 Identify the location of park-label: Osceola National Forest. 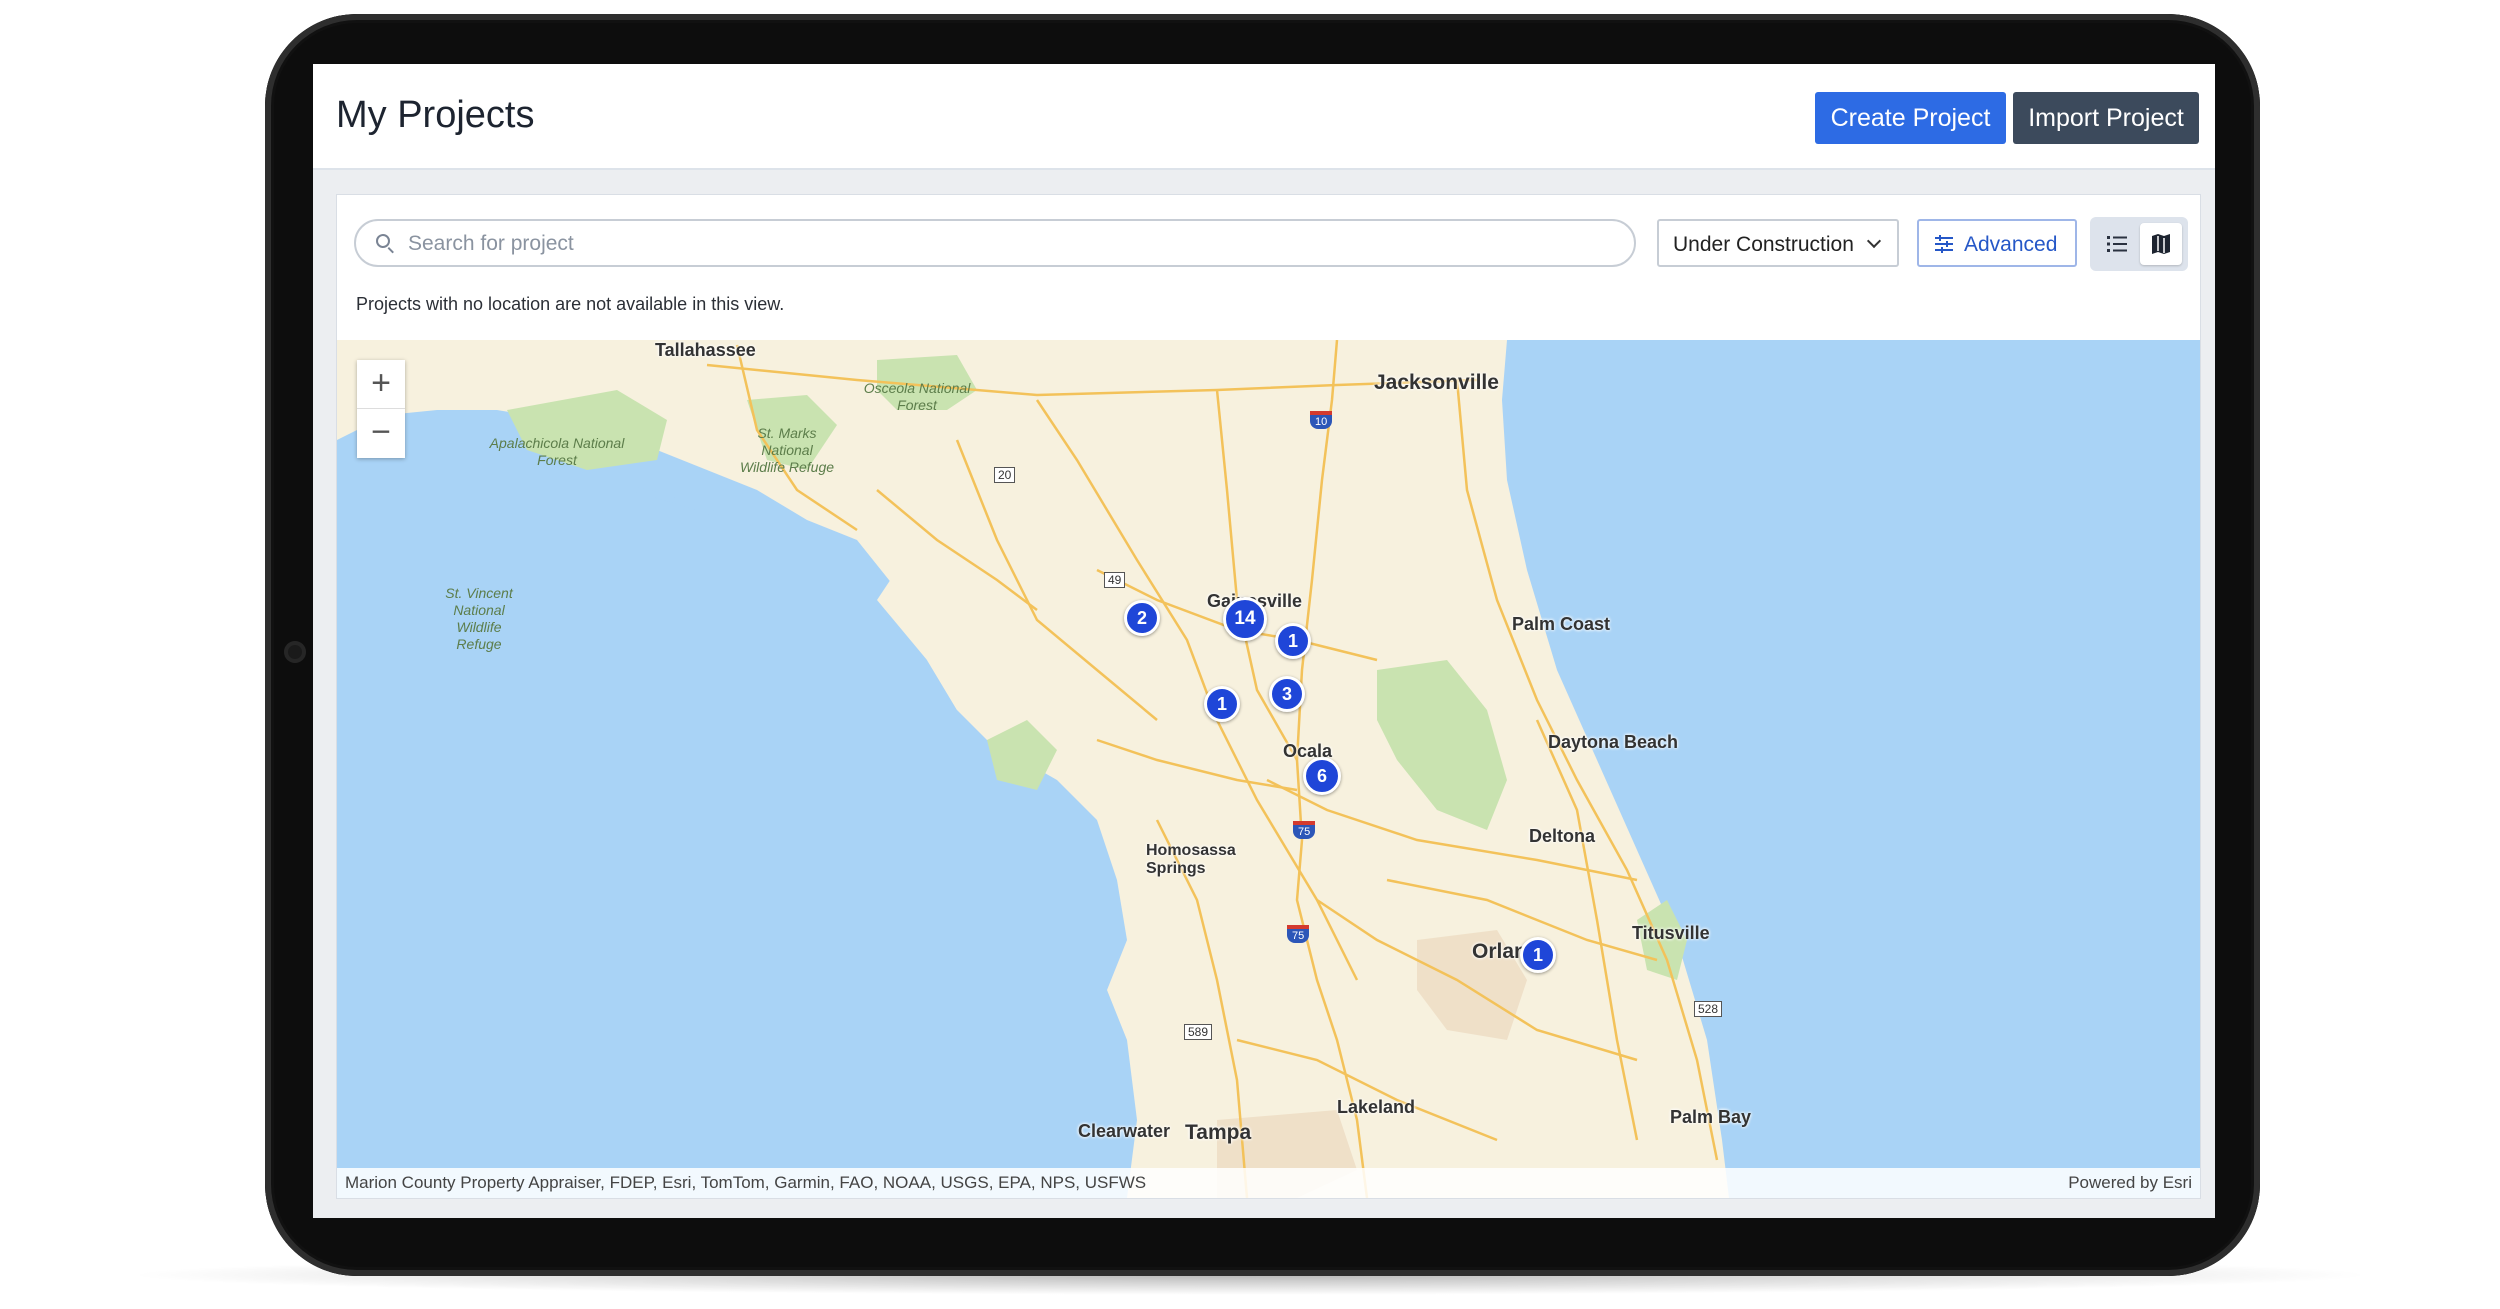
(917, 396).